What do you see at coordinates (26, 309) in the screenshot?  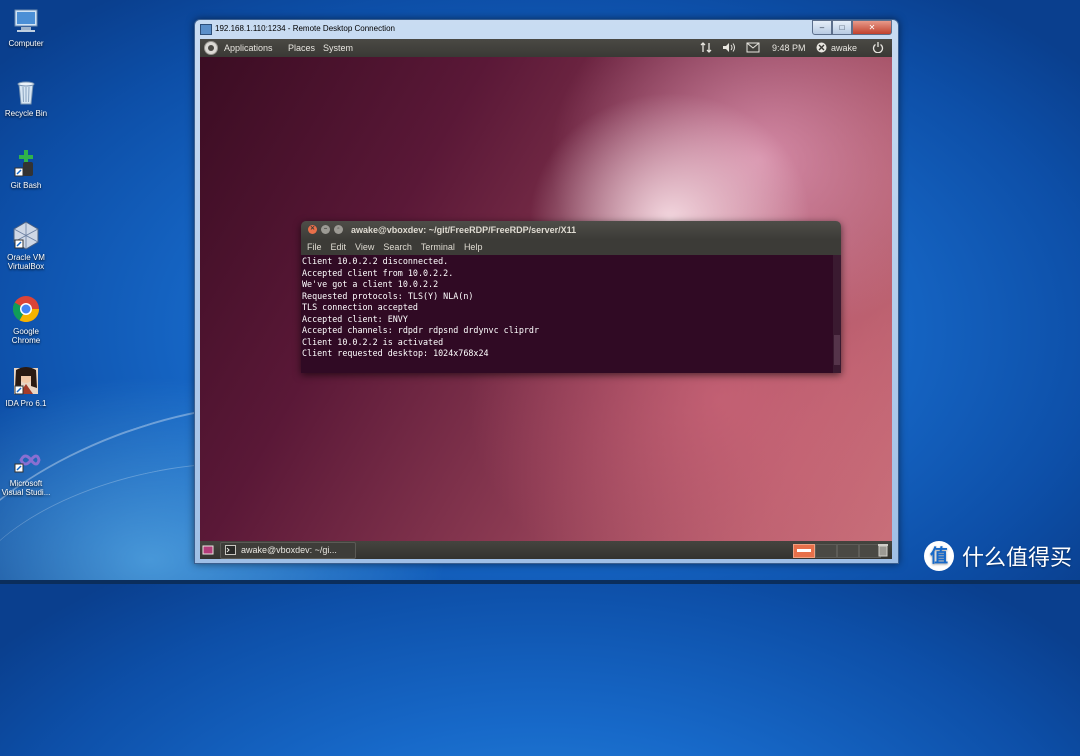 I see `chrome-icon` at bounding box center [26, 309].